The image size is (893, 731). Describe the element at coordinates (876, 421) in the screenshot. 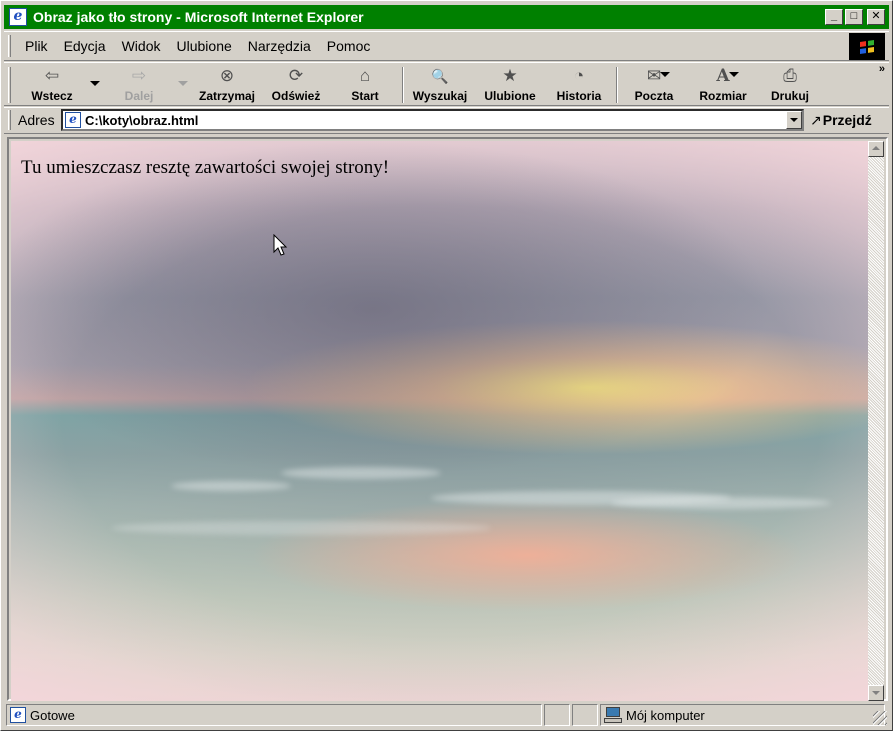

I see `vertical-scrollbar` at that location.